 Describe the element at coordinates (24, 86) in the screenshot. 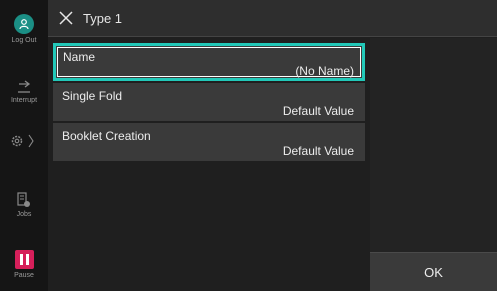

I see `interrupt-icon` at that location.